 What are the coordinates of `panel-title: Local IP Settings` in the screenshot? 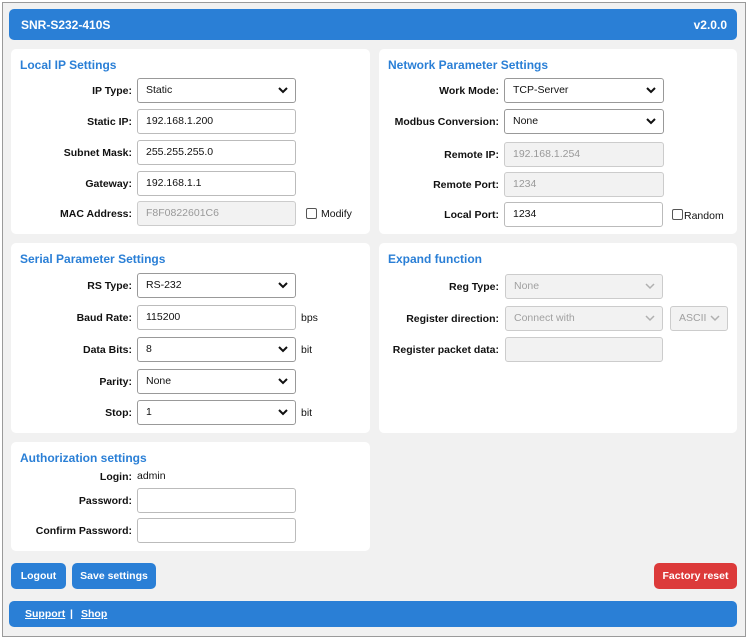 It's located at (68, 65).